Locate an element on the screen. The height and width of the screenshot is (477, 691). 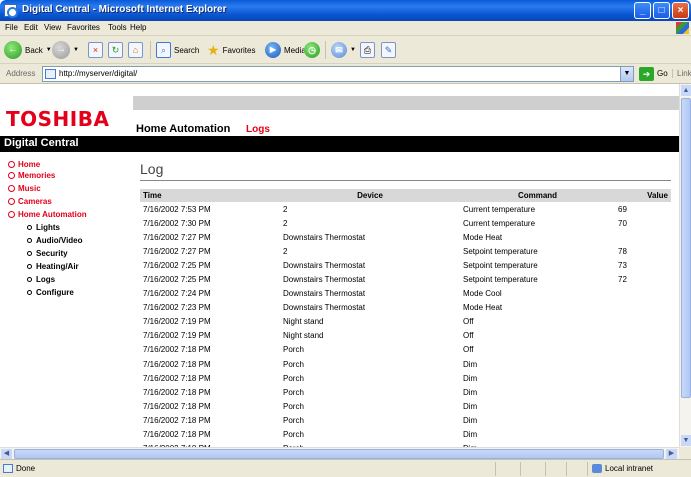
favorites-button: ★ Favorites is located at coordinates (231, 50).